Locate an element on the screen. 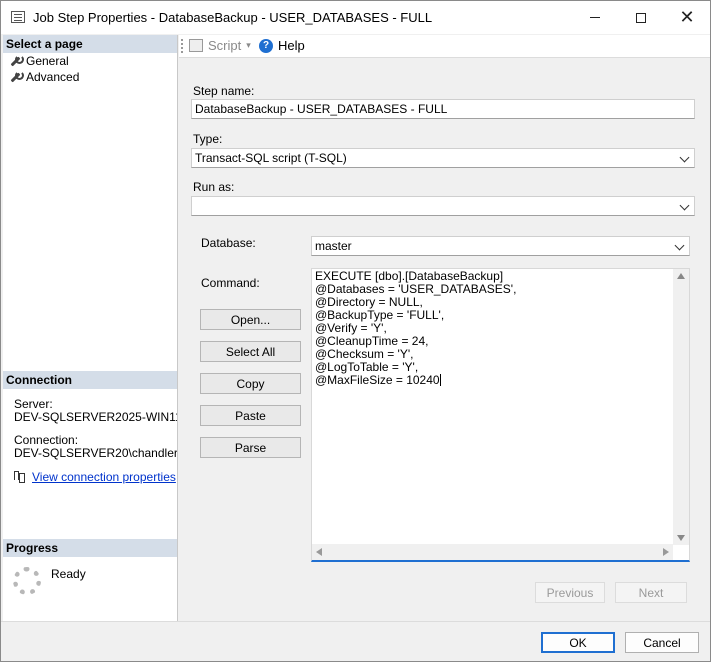 This screenshot has height=662, width=711. command-line: @MaxFileSize = 10240 is located at coordinates (377, 380).